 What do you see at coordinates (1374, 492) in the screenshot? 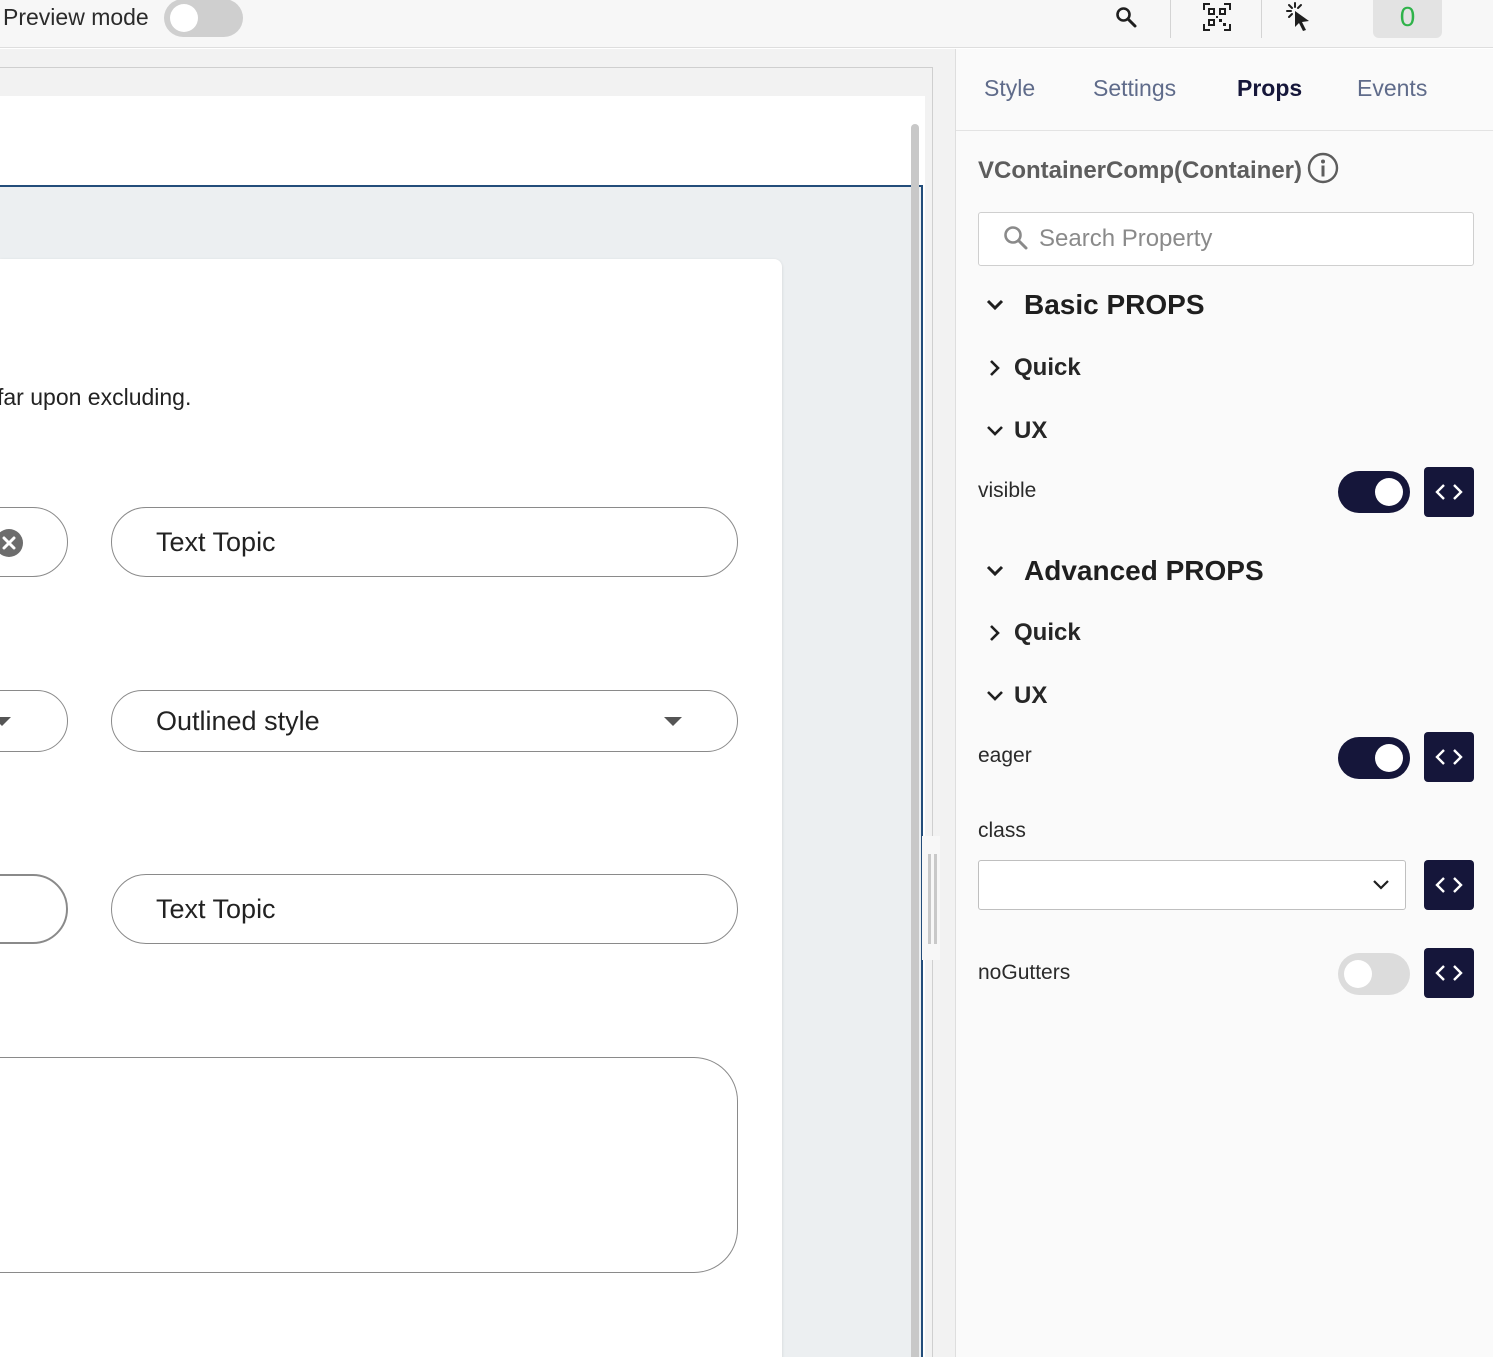
I see `visible-toggle` at bounding box center [1374, 492].